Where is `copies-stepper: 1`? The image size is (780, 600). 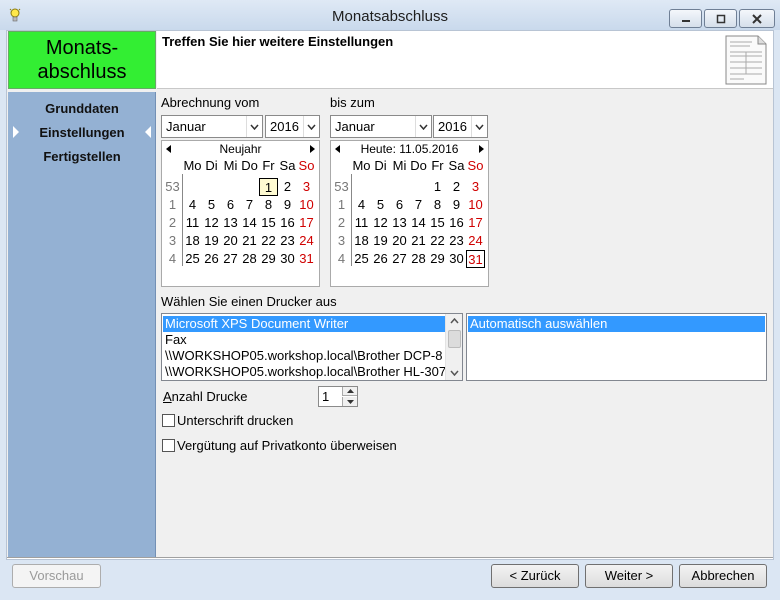 copies-stepper: 1 is located at coordinates (338, 396).